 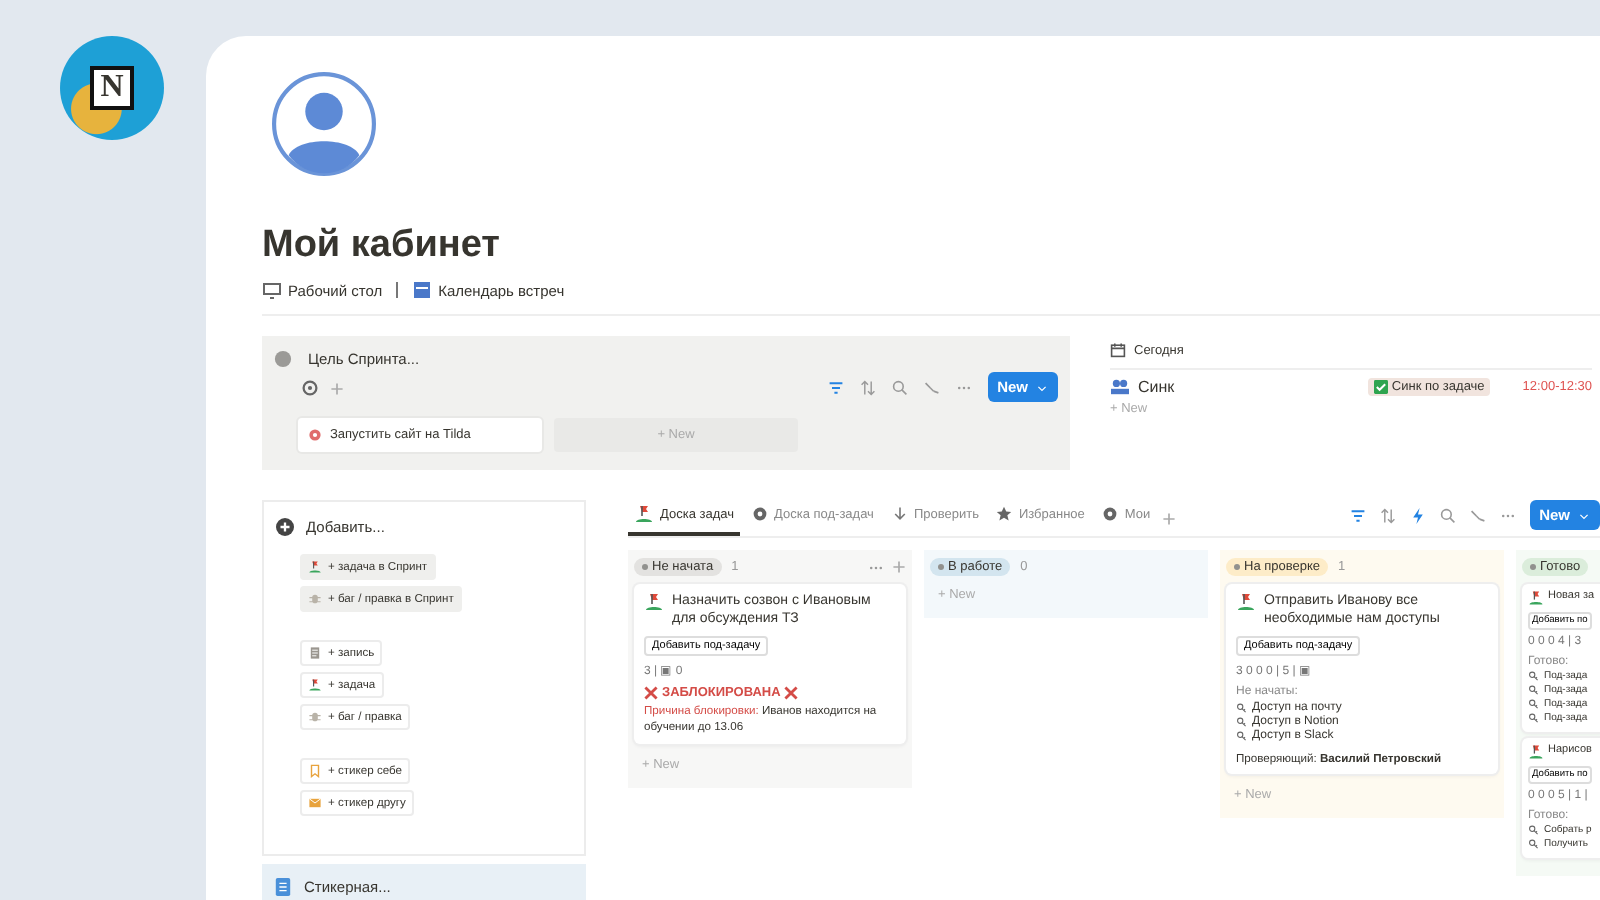 I want to click on bookmark-icon, so click(x=315, y=771).